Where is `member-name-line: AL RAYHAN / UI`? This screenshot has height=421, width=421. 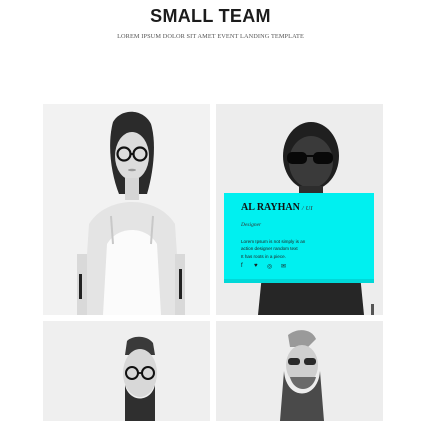
member-name-line: AL RAYHAN / UI is located at coordinates (276, 207).